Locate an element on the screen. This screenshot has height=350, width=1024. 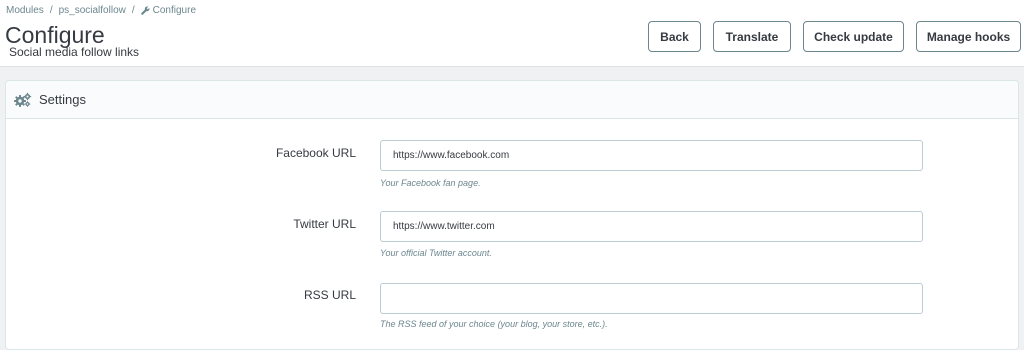
panel-heading: Settings is located at coordinates (512, 100).